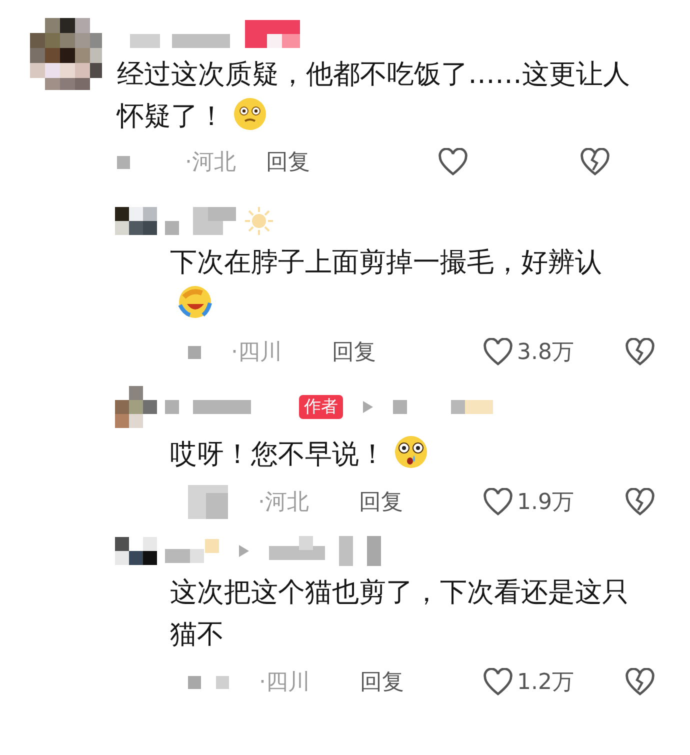  I want to click on comment-text: 下次在脖子上面剪掉一撮毛，好辨认, so click(386, 262).